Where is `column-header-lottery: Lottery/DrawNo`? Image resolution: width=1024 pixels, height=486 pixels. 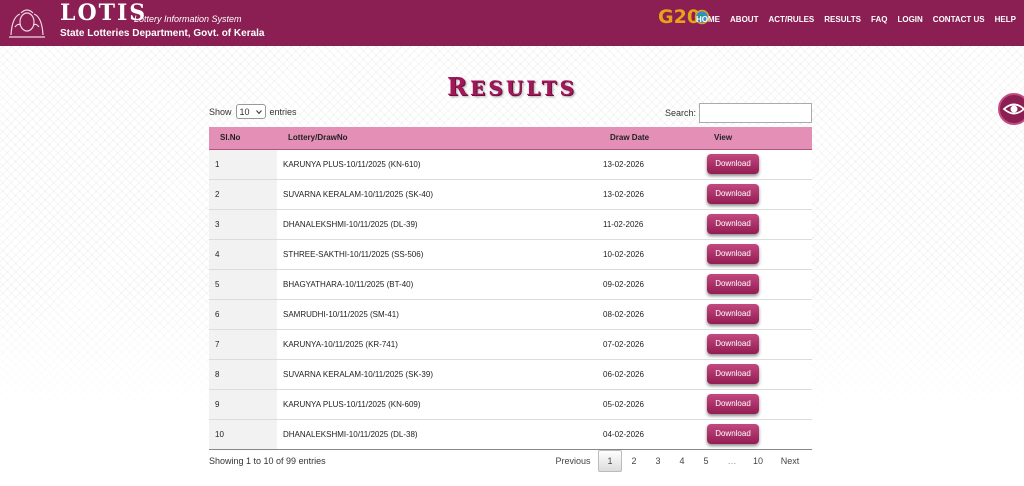
column-header-lottery: Lottery/DrawNo is located at coordinates (438, 138).